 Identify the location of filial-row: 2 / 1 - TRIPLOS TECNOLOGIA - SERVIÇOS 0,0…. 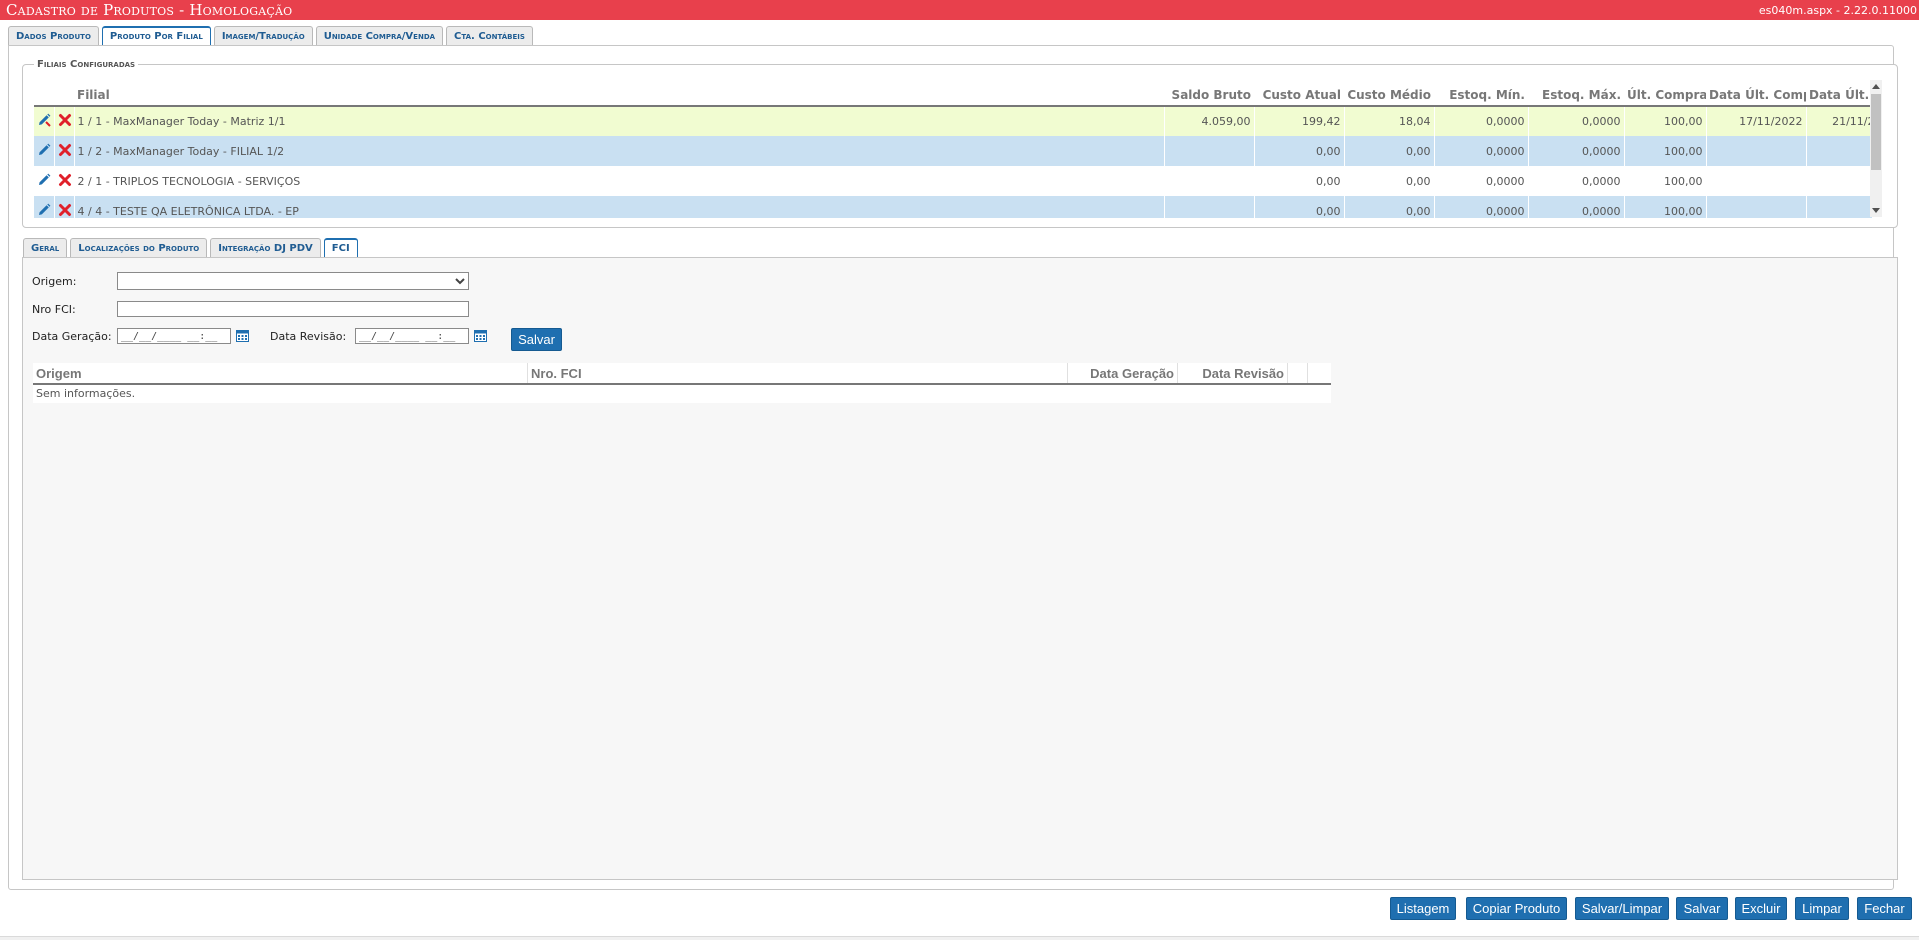
(953, 181).